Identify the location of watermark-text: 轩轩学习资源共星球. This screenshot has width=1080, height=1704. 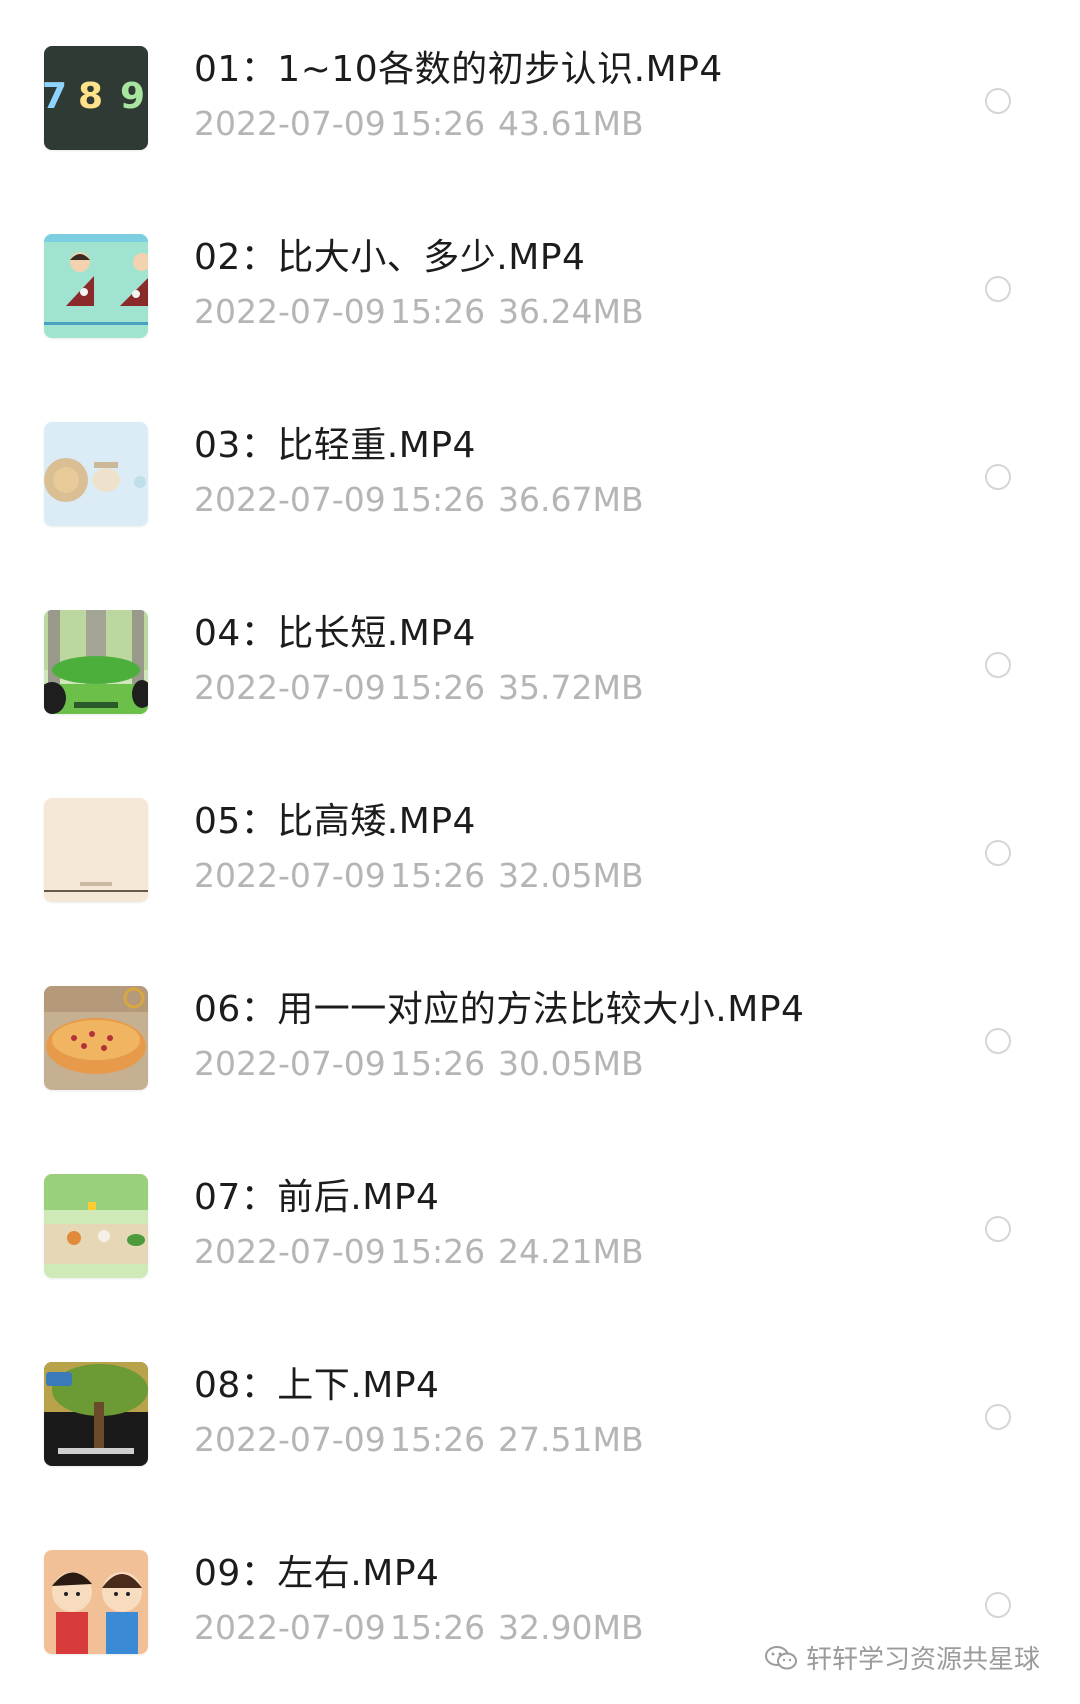
(922, 1660).